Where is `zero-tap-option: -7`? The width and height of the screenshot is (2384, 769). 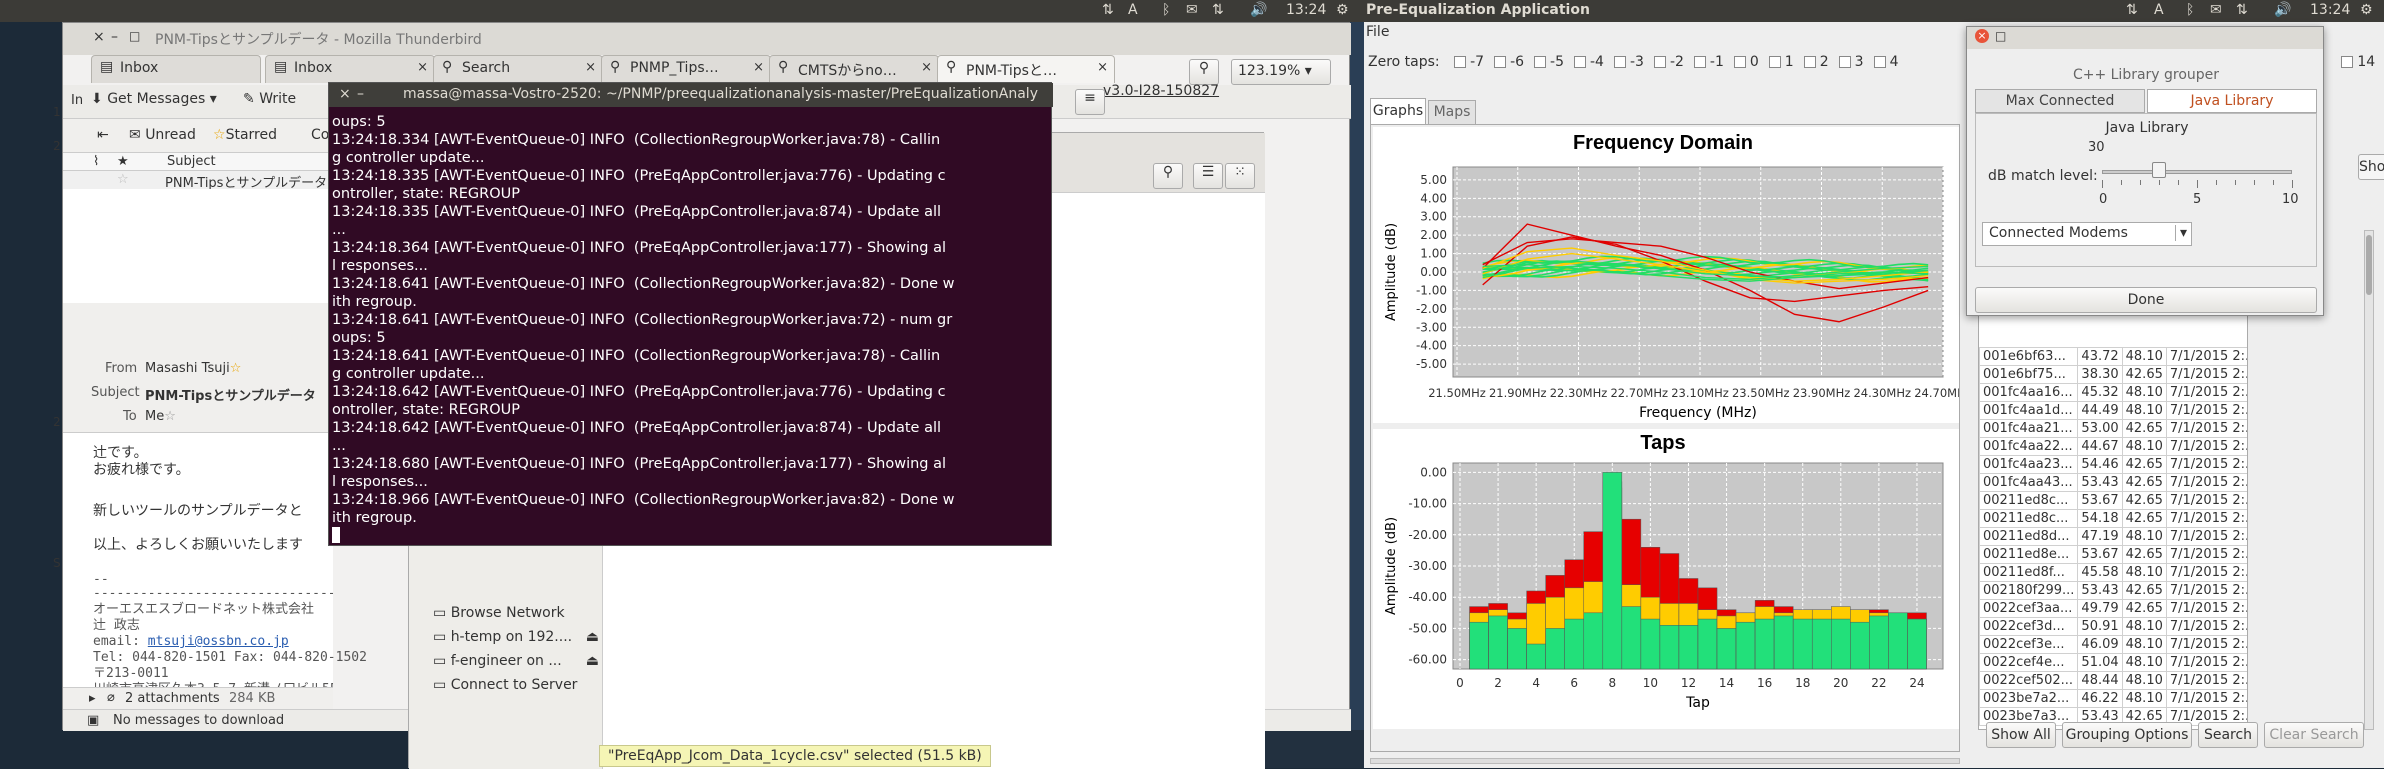 zero-tap-option: -7 is located at coordinates (1469, 62).